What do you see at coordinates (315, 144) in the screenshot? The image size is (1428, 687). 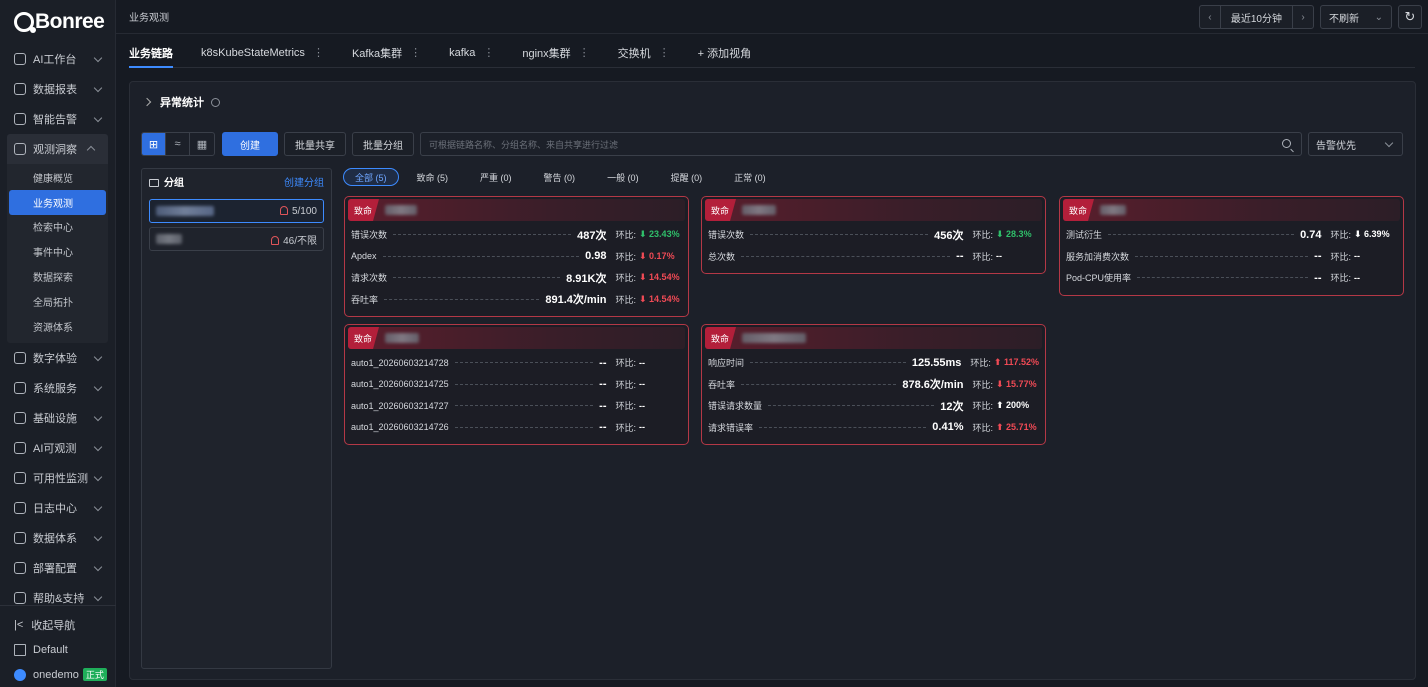 I see `batch-share-button: 批量共享` at bounding box center [315, 144].